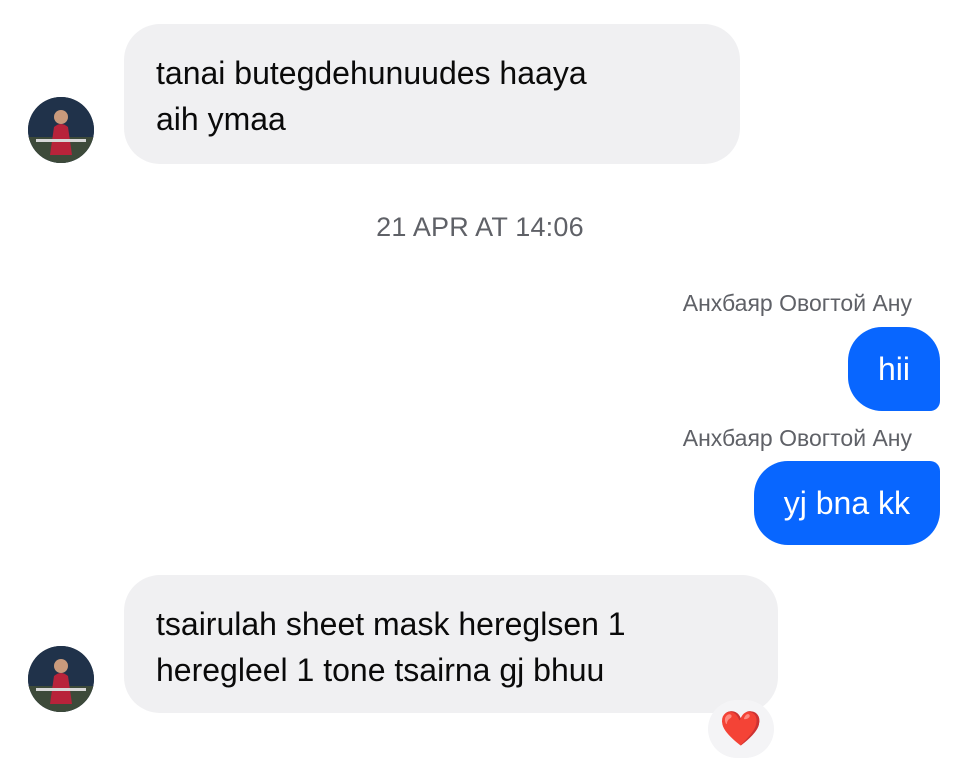  What do you see at coordinates (371, 73) in the screenshot?
I see `message-text-line: tanai butegdehunuudes haaya` at bounding box center [371, 73].